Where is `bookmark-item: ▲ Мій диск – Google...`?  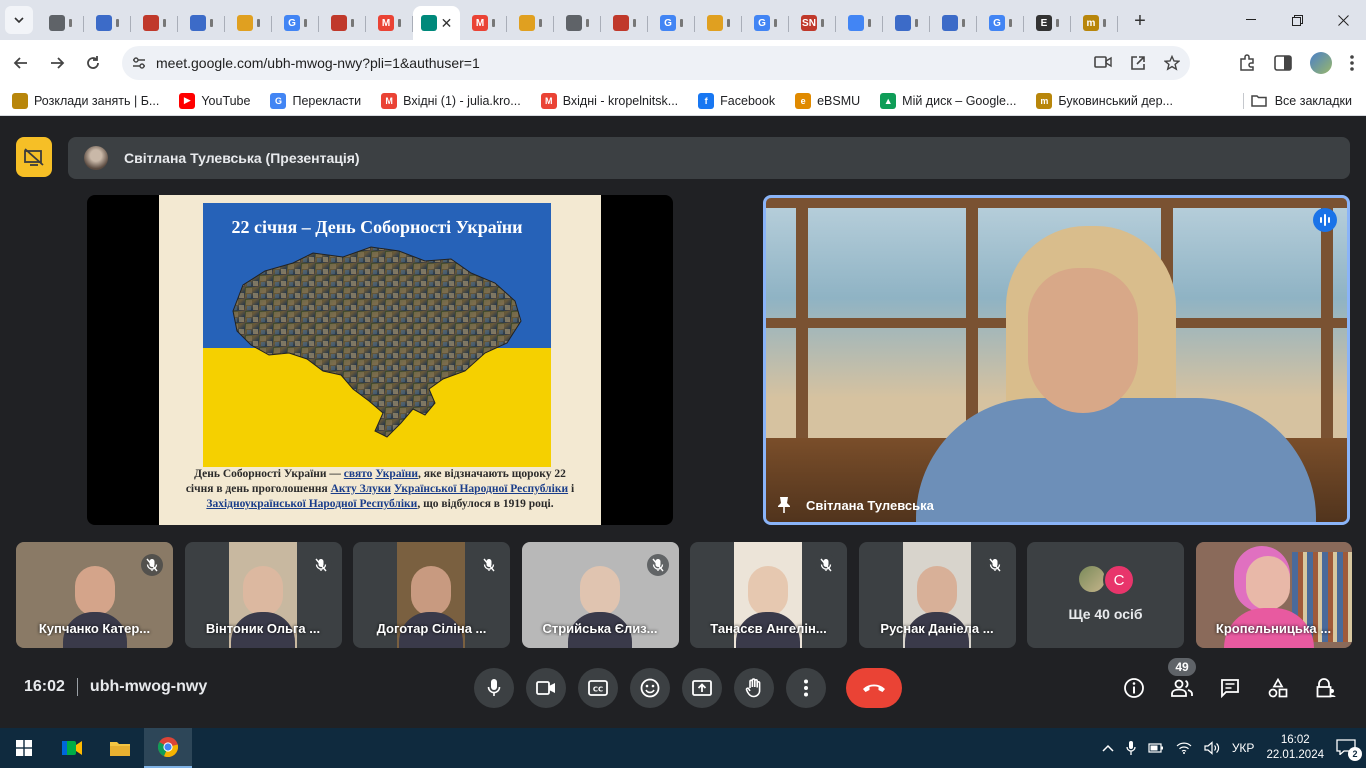
bookmark-item: ▲ Мій диск – Google... is located at coordinates (948, 100).